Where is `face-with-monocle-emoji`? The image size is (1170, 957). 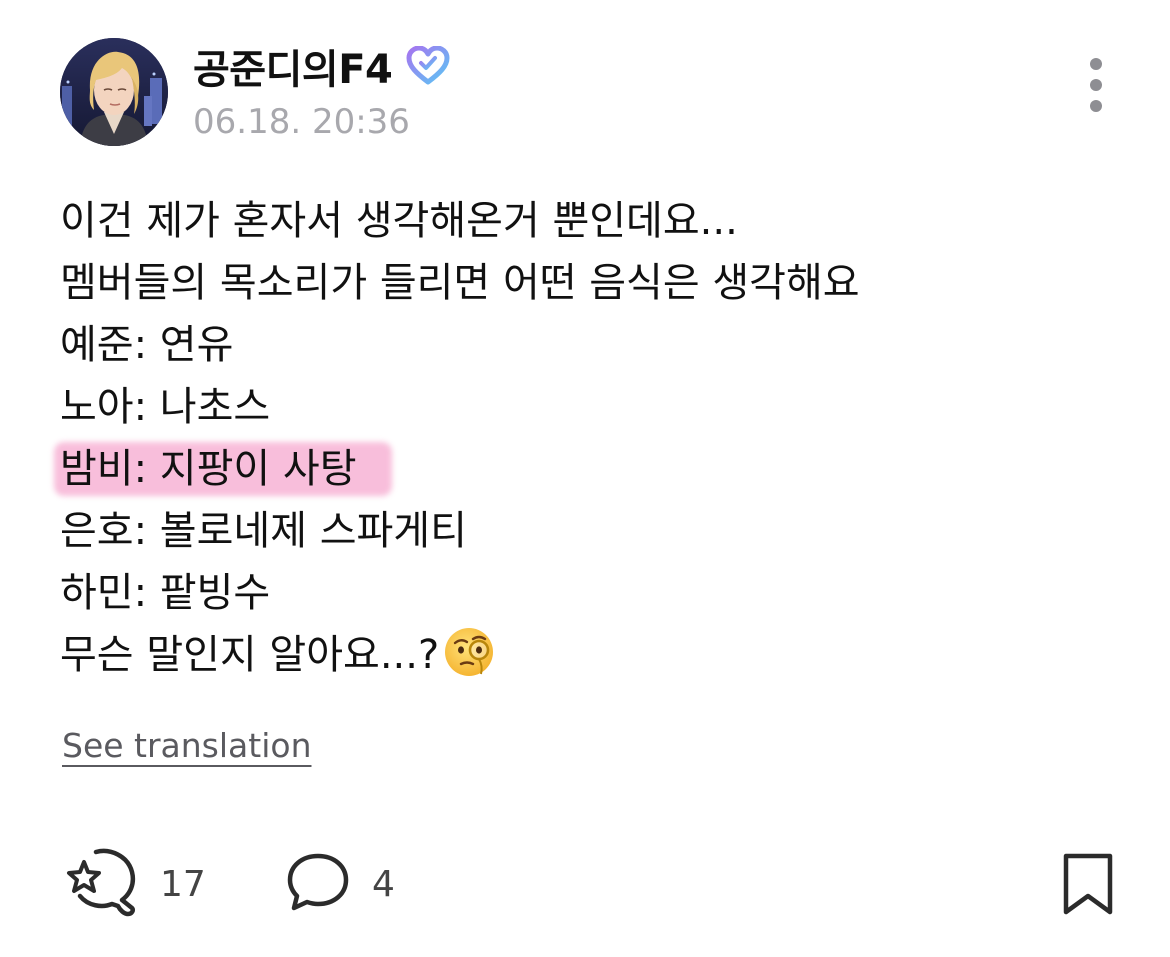
face-with-monocle-emoji is located at coordinates (469, 652).